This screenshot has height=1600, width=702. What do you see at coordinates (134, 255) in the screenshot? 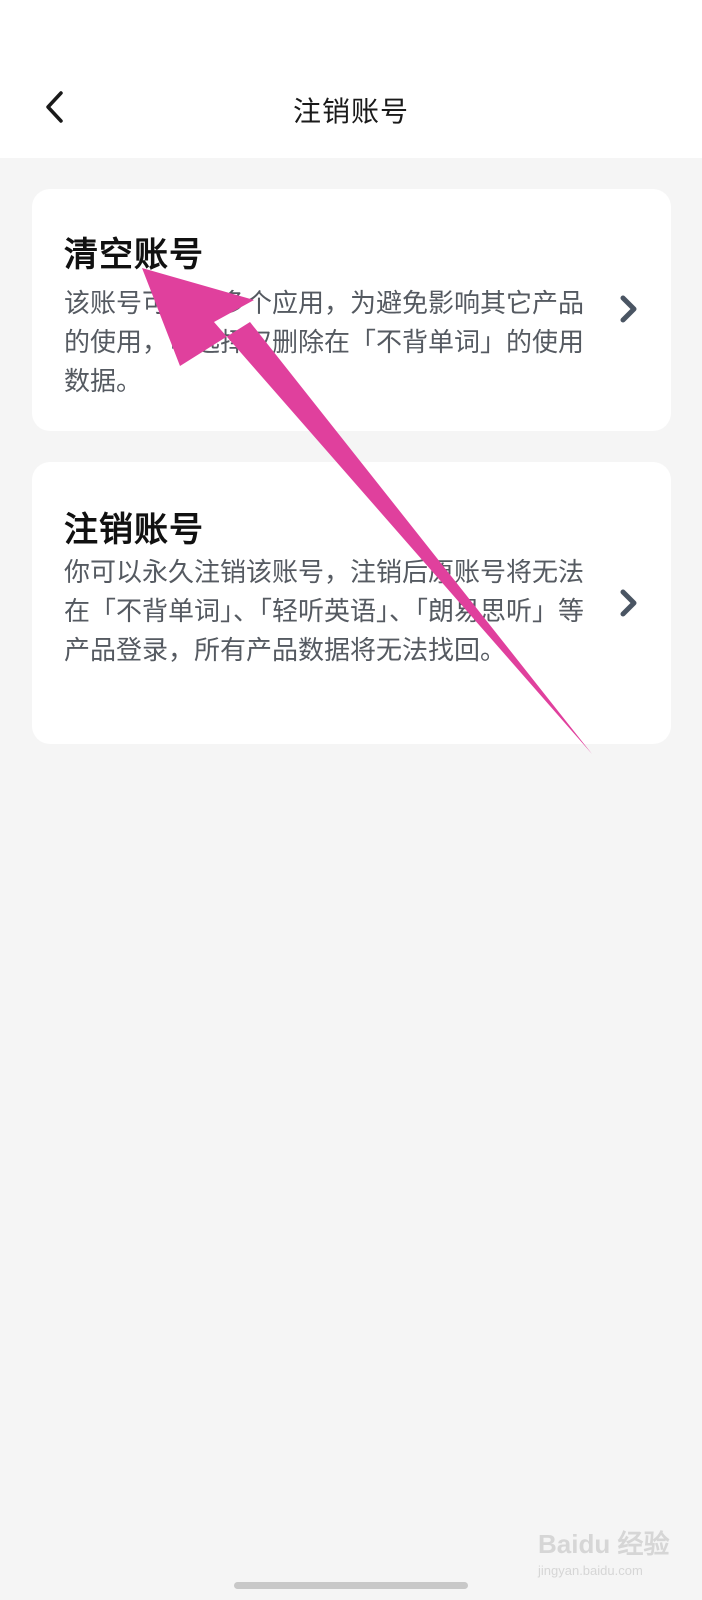
I see `option-title: 清空账号` at bounding box center [134, 255].